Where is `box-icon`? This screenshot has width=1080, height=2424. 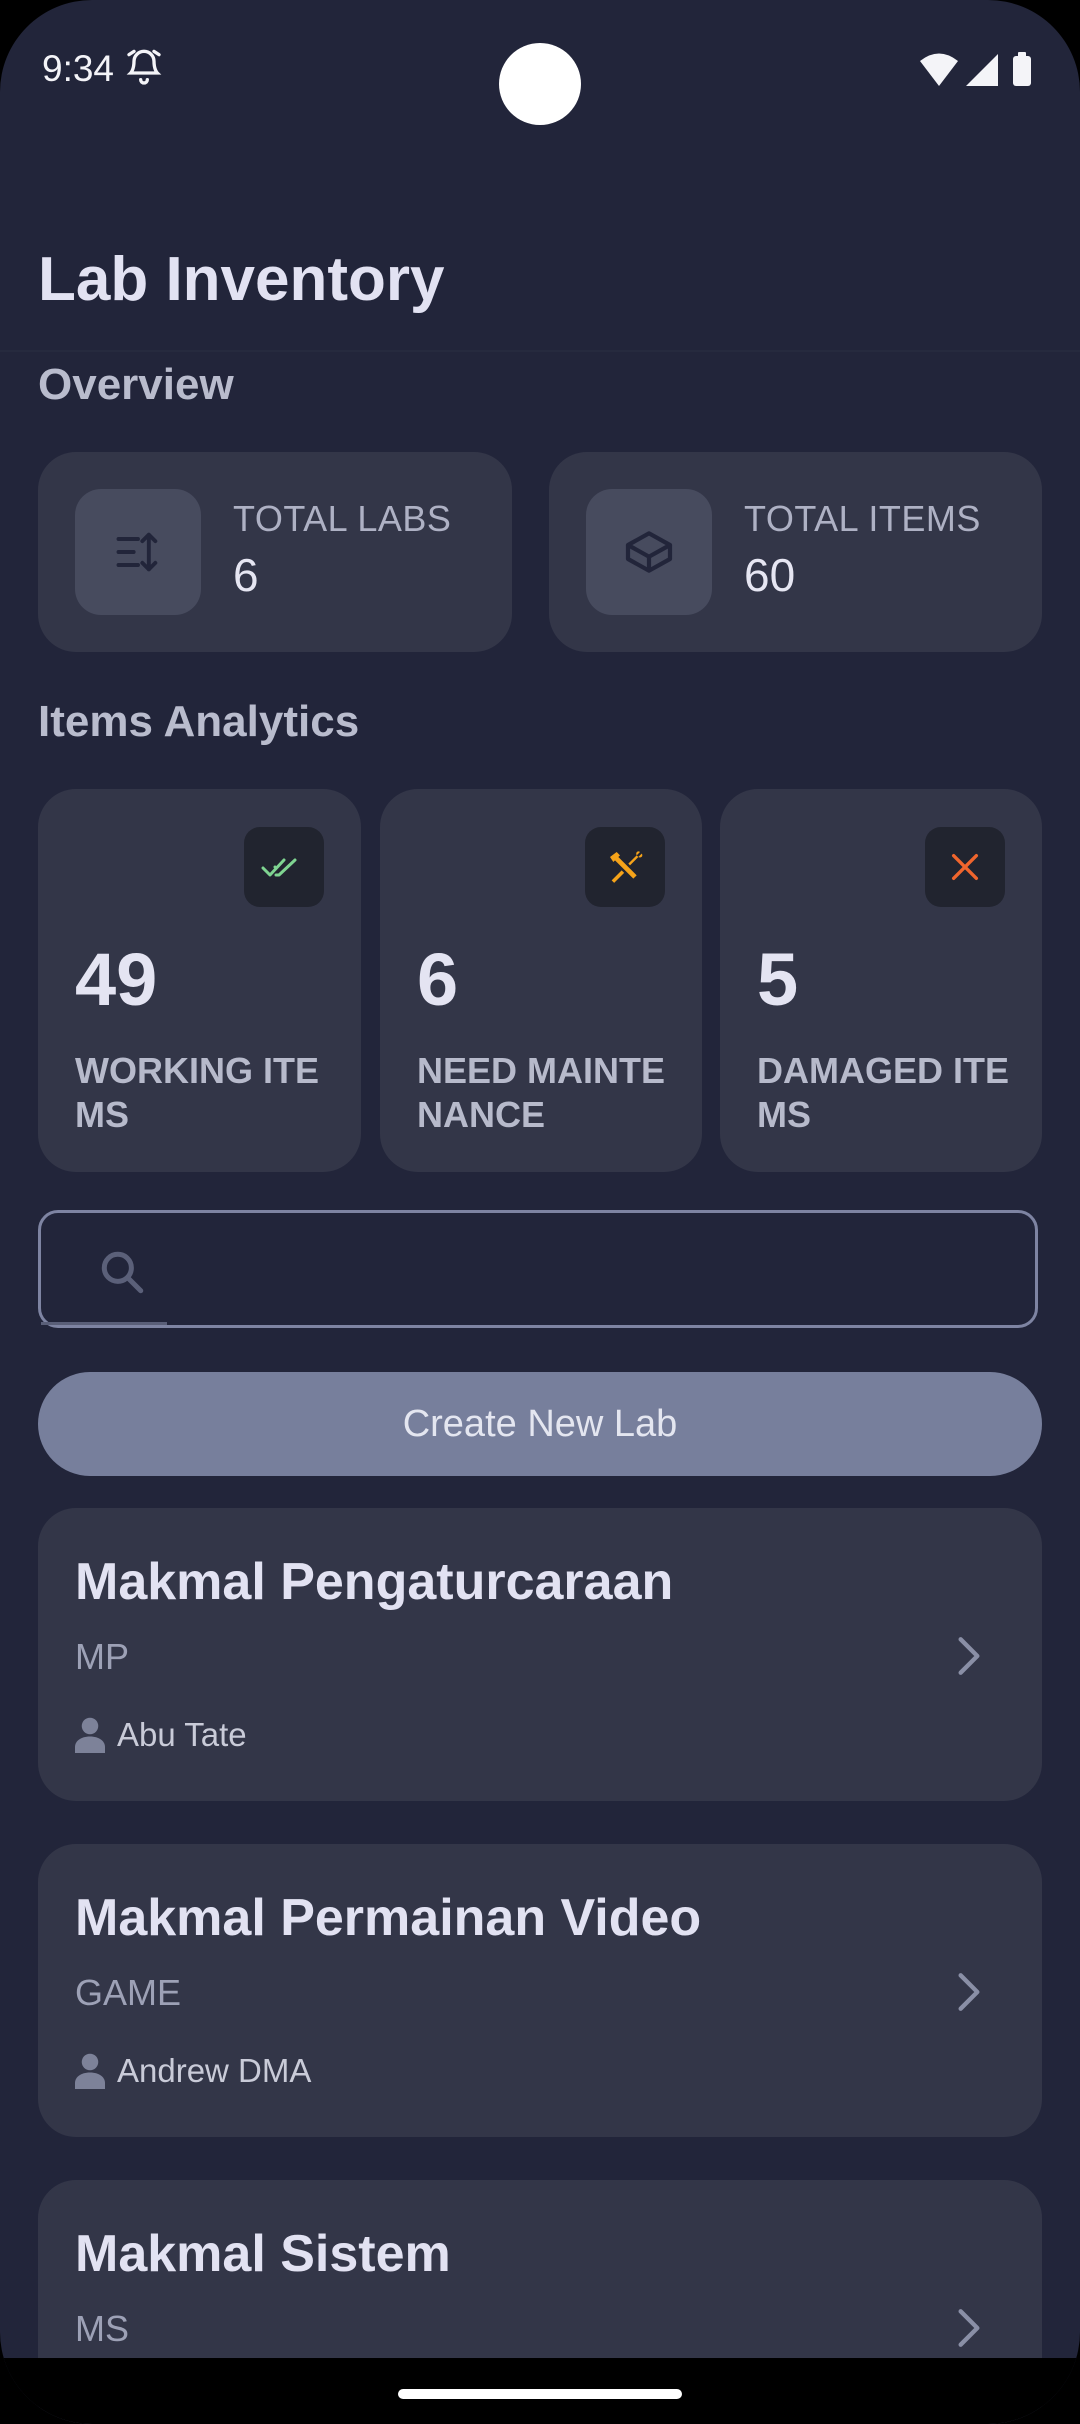
box-icon is located at coordinates (649, 552).